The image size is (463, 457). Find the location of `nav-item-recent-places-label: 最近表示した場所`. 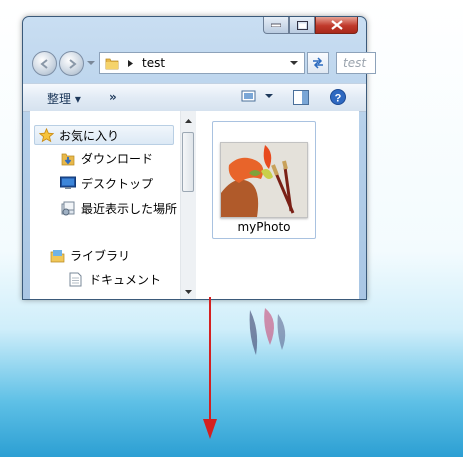

nav-item-recent-places-label: 最近表示した場所 is located at coordinates (129, 208).